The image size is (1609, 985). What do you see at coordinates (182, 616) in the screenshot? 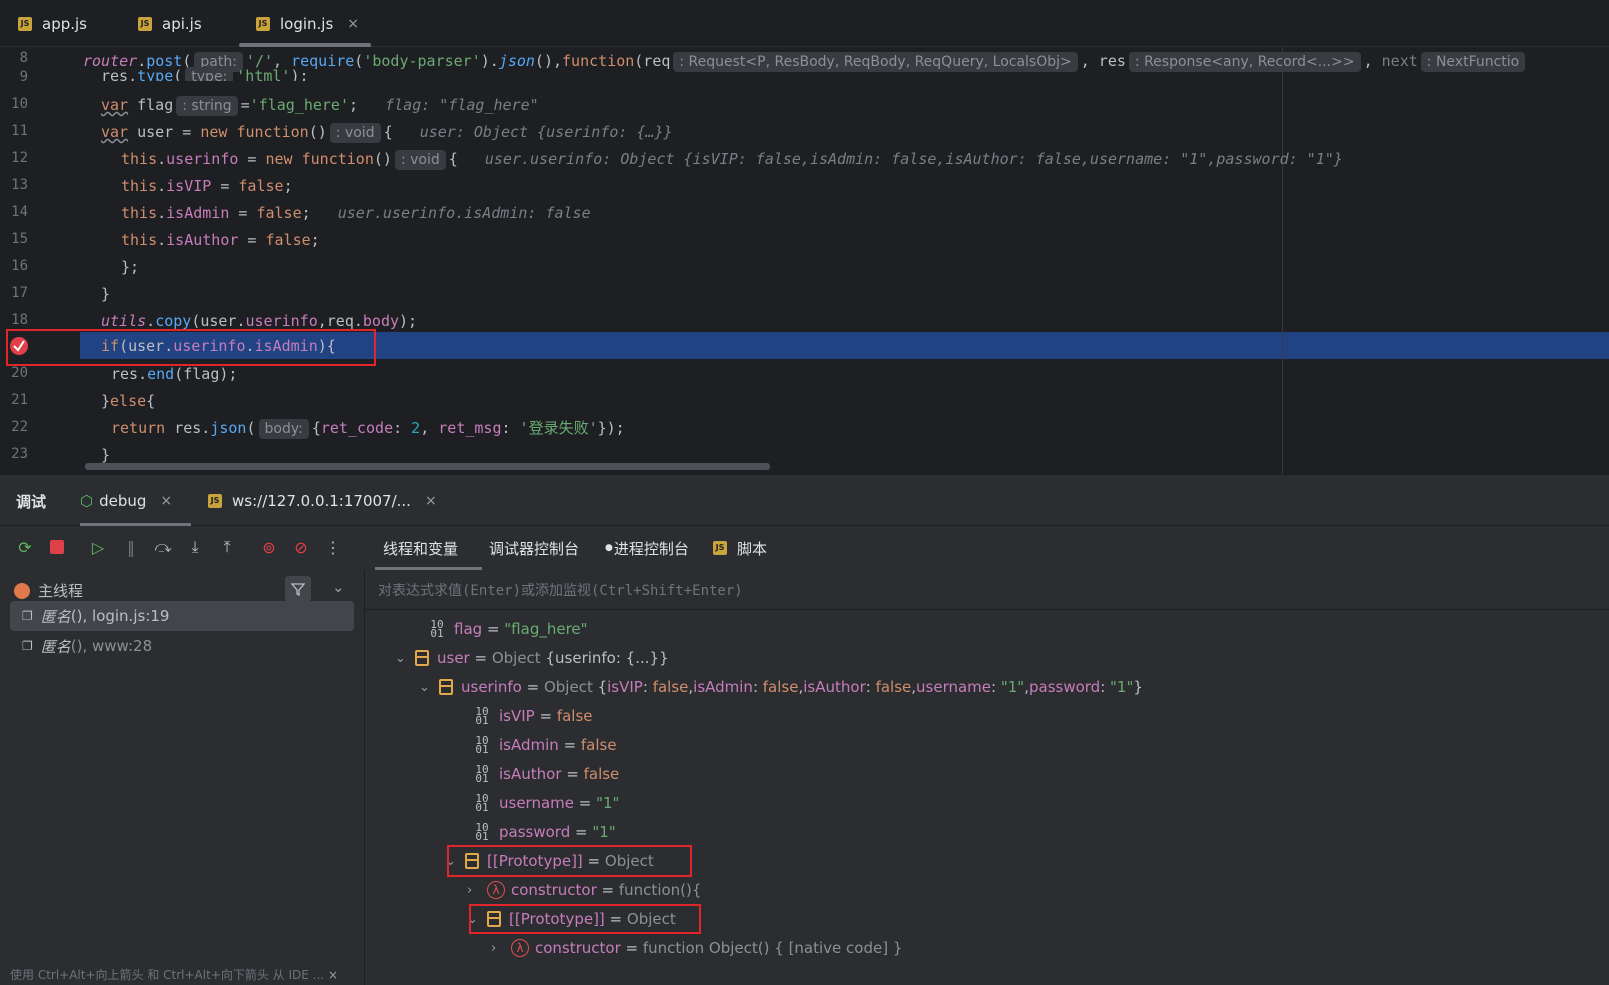
I see `stack-frame-selected: ❐ 匿名 (), login.js:19` at bounding box center [182, 616].